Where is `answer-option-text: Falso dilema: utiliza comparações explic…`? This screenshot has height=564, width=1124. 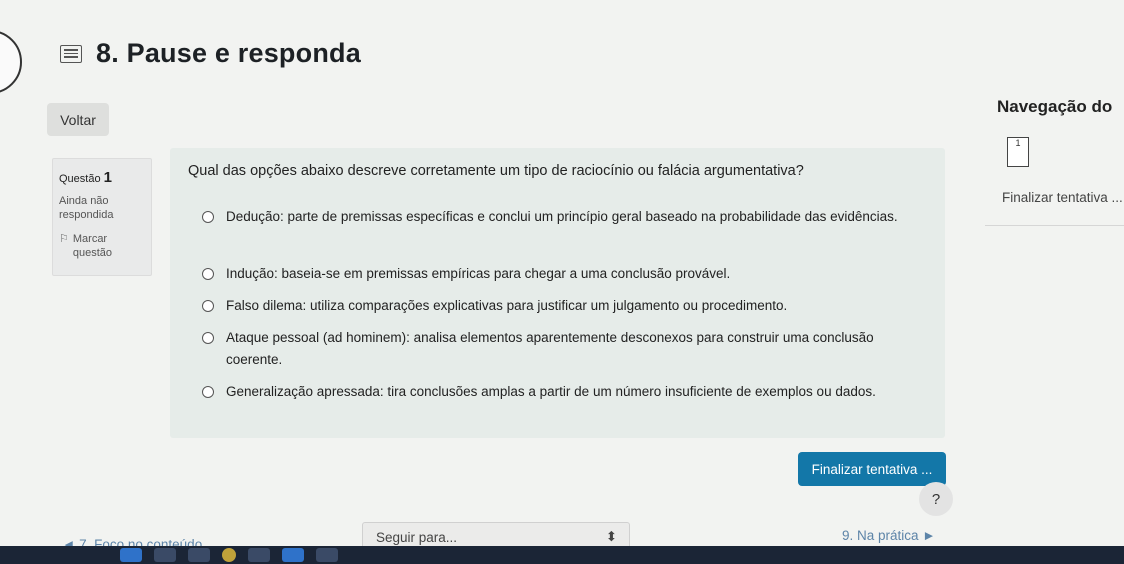 answer-option-text: Falso dilema: utiliza comparações explic… is located at coordinates (507, 305).